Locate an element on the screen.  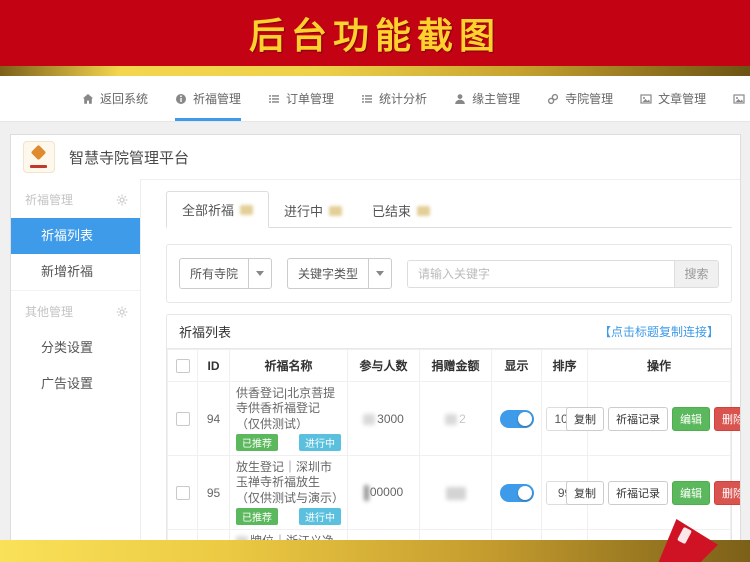
tab-label: 已结束 is located at coordinates (392, 211).